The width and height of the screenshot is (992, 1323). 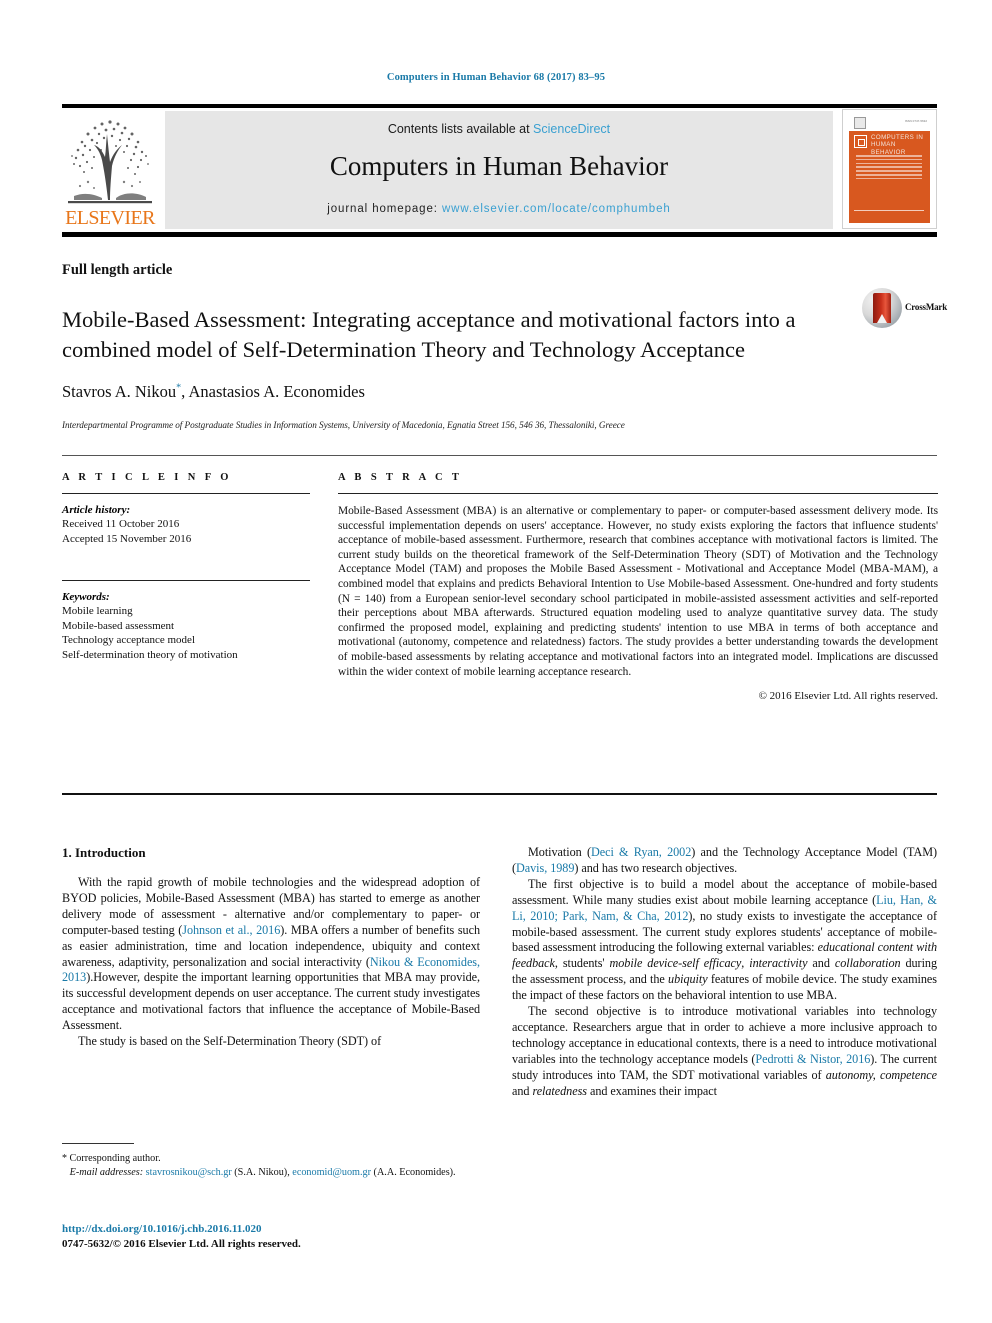 What do you see at coordinates (860, 123) in the screenshot?
I see `cover-barcode-icon` at bounding box center [860, 123].